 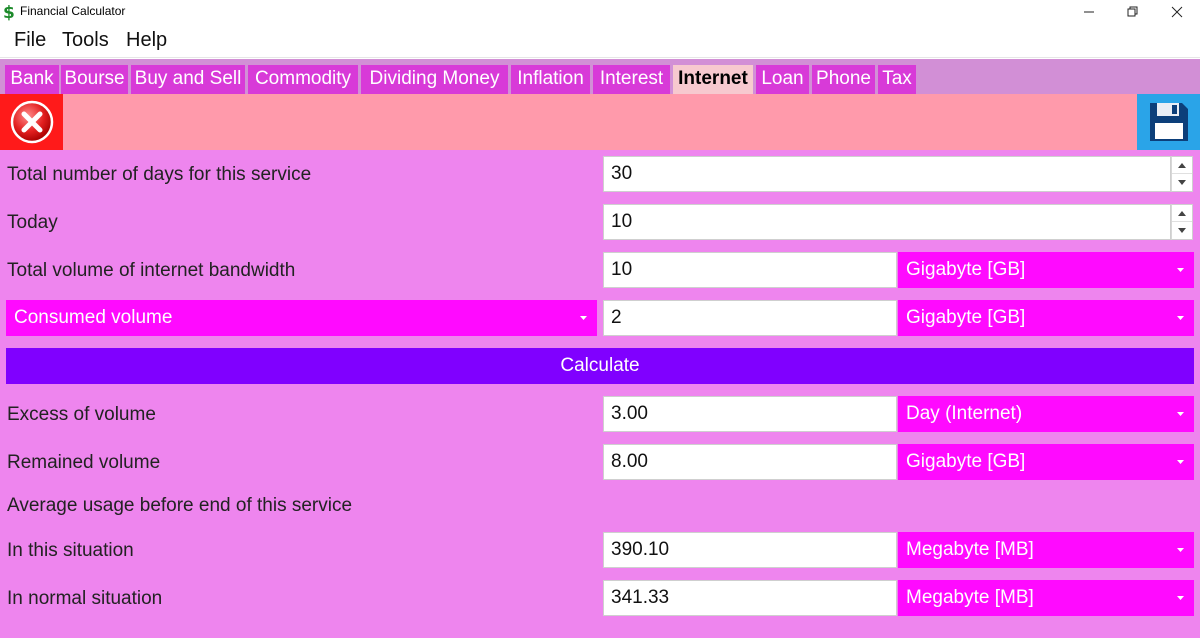 I want to click on total-volume-label: Total volume of internet bandwidth, so click(x=151, y=270).